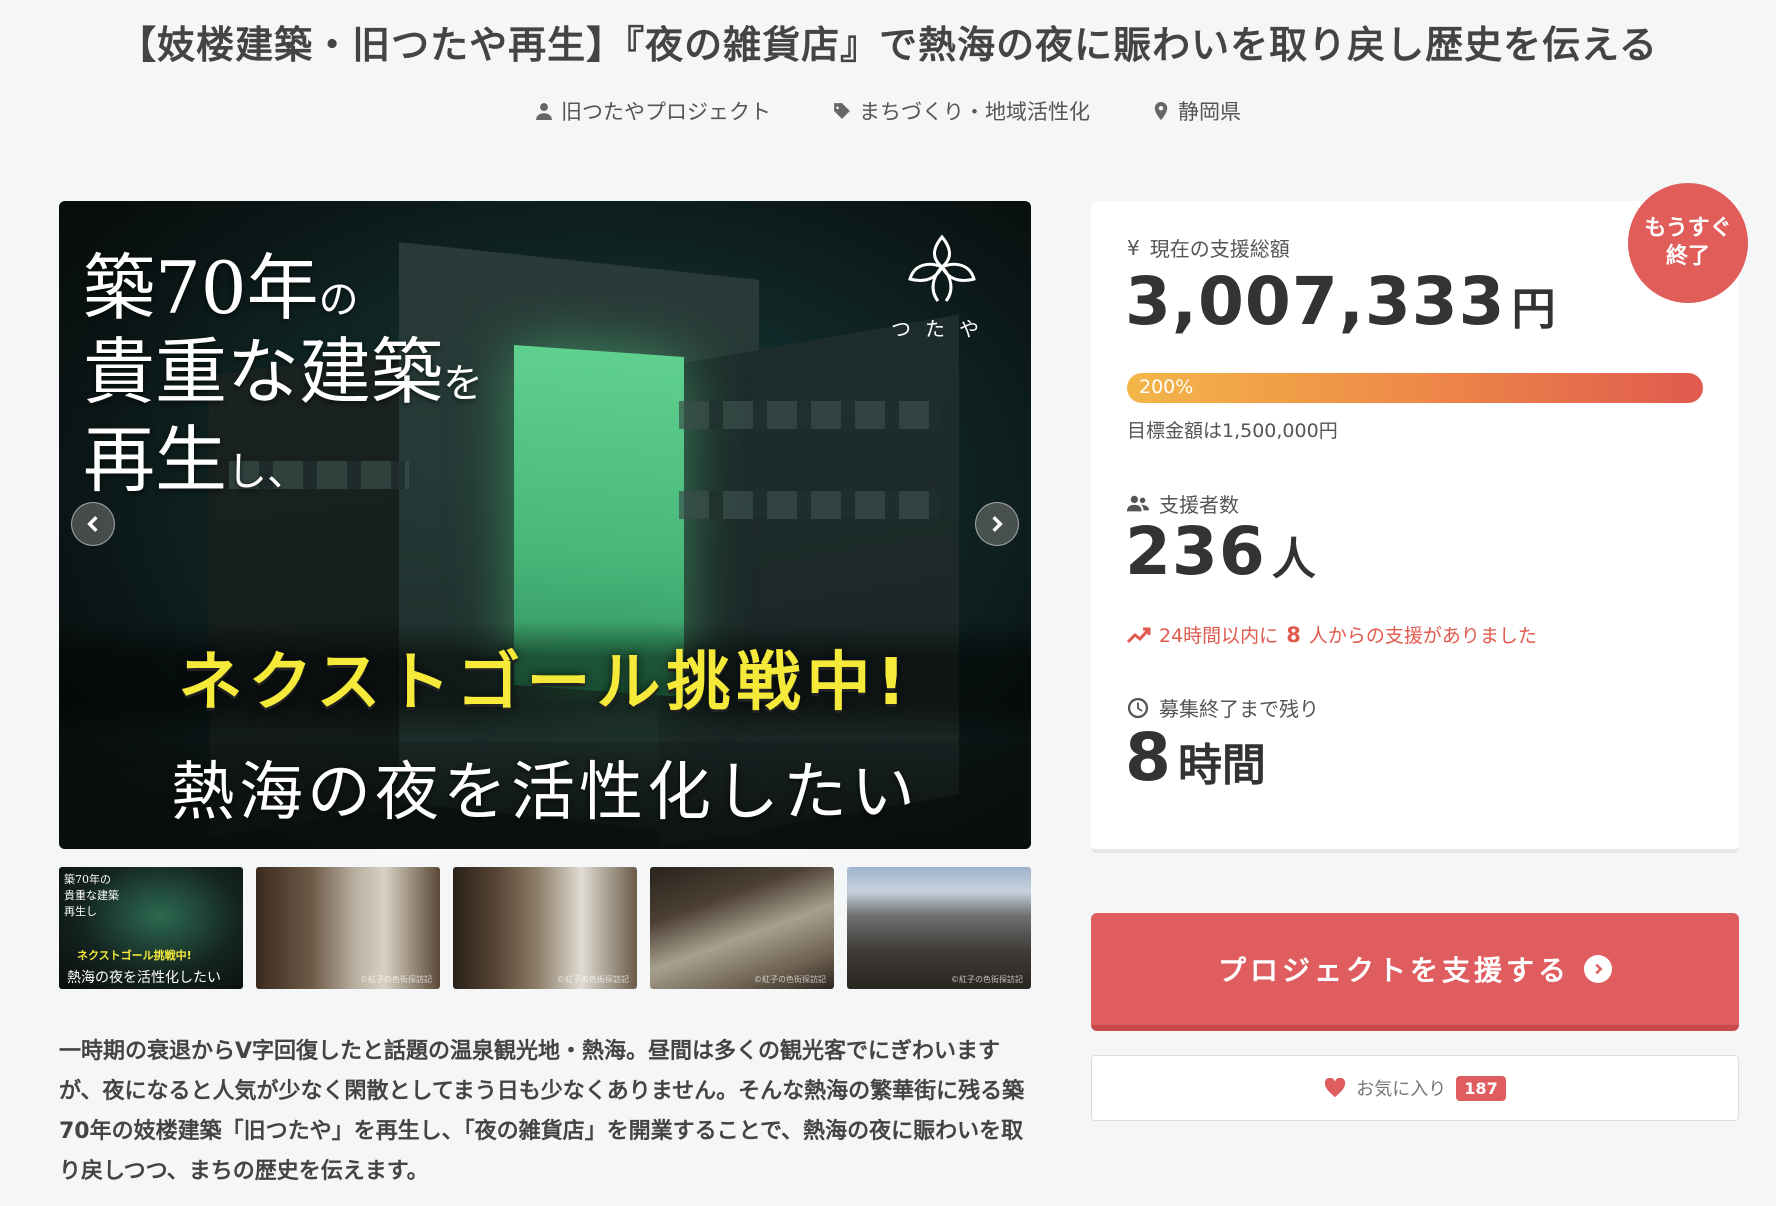 The height and width of the screenshot is (1206, 1776). Describe the element at coordinates (1161, 111) in the screenshot. I see `map-pin-icon` at that location.